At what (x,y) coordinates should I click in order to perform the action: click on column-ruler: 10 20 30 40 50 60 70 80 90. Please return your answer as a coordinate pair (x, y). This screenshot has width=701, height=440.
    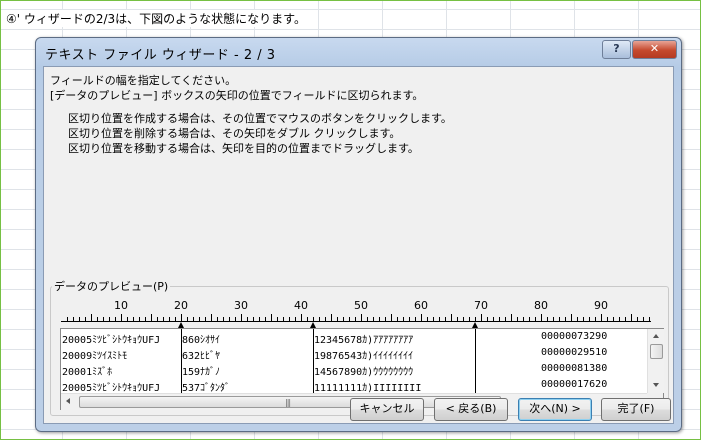
    Looking at the image, I should click on (356, 313).